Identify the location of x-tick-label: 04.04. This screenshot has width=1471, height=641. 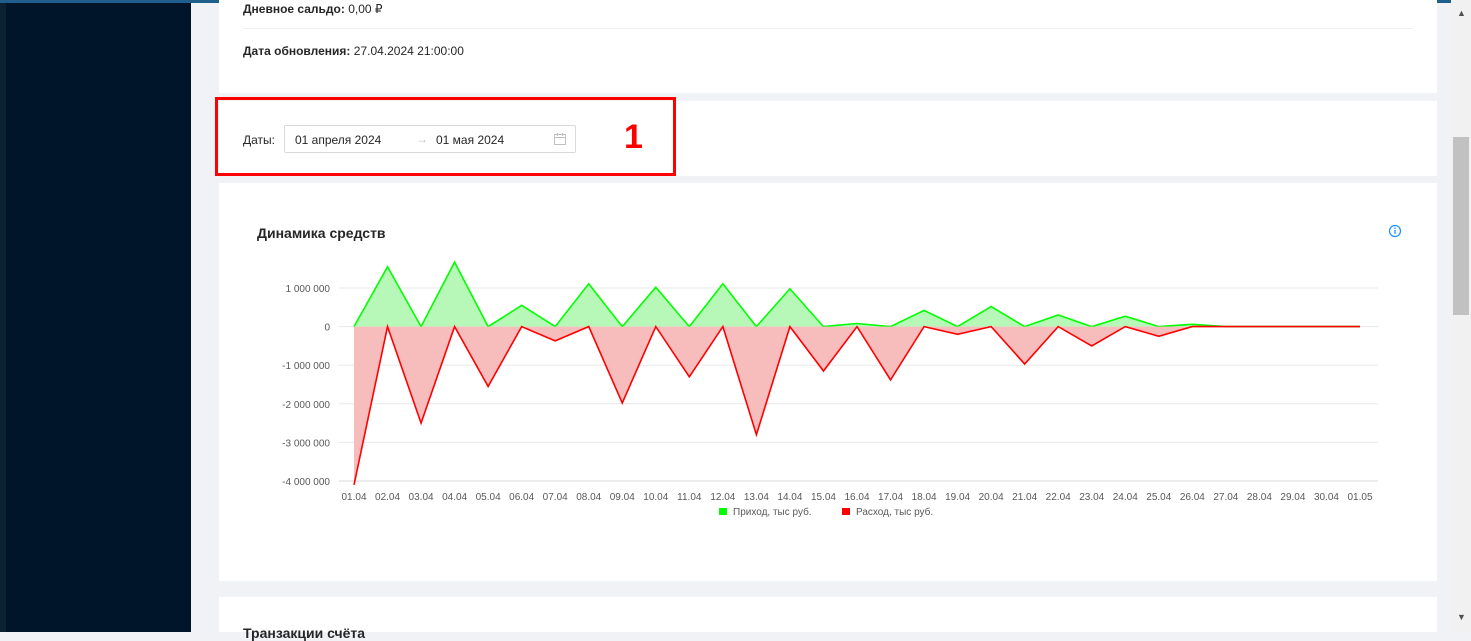
(454, 497).